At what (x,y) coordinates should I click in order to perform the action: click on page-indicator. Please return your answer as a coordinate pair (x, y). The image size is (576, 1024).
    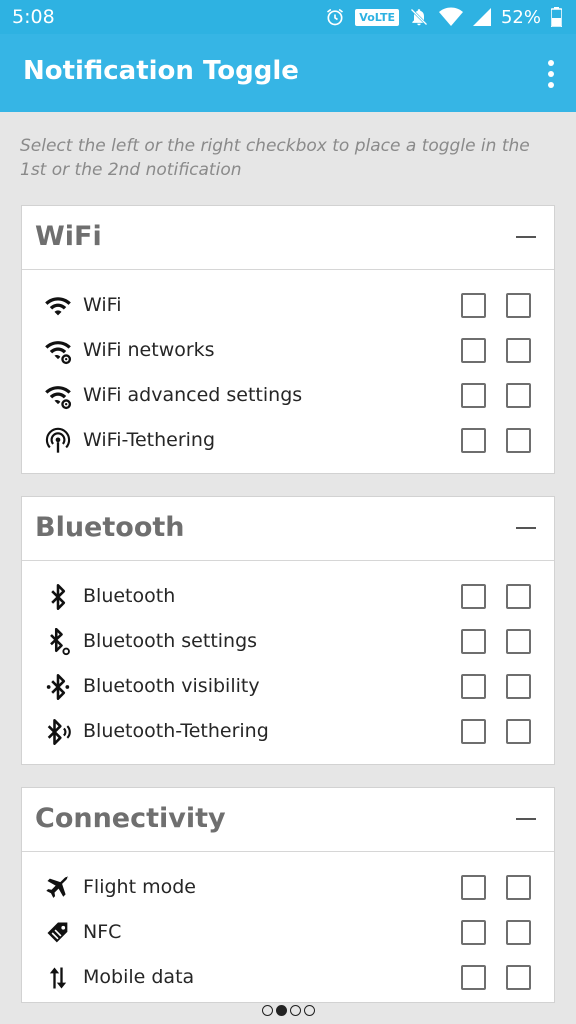
    Looking at the image, I should click on (288, 1010).